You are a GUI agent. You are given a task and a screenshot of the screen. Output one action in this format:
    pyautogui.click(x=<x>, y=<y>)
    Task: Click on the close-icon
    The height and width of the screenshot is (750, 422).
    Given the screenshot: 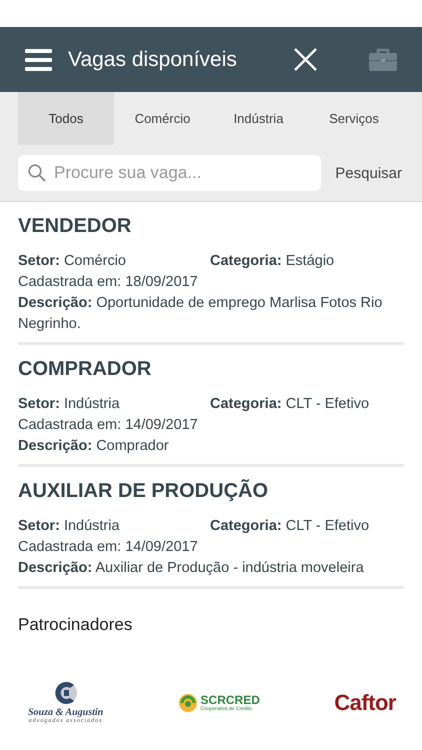 What is the action you would take?
    pyautogui.click(x=305, y=59)
    